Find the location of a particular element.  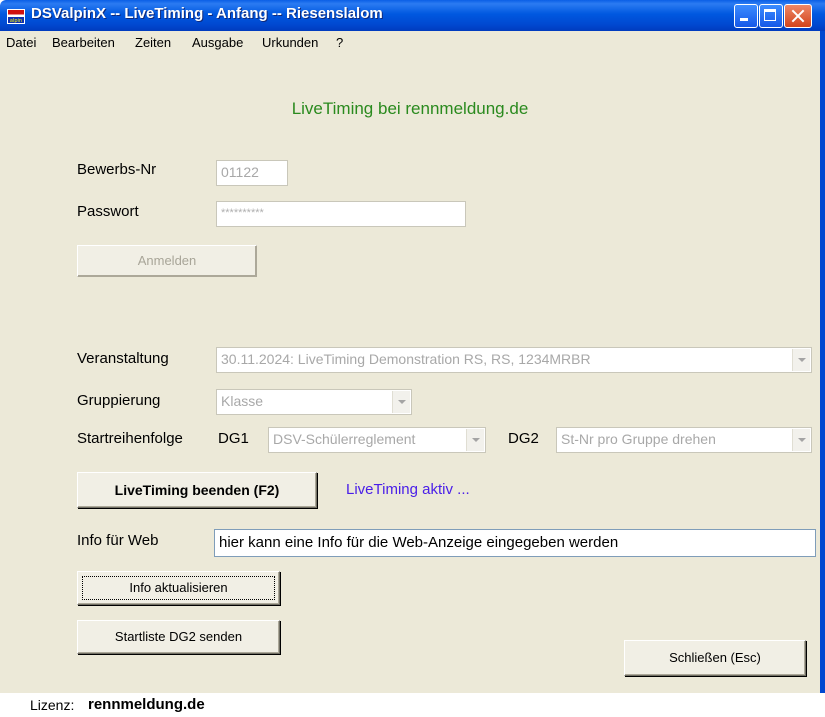

livetiming-beenden-button: LiveTiming beenden (F2) is located at coordinates (197, 490).